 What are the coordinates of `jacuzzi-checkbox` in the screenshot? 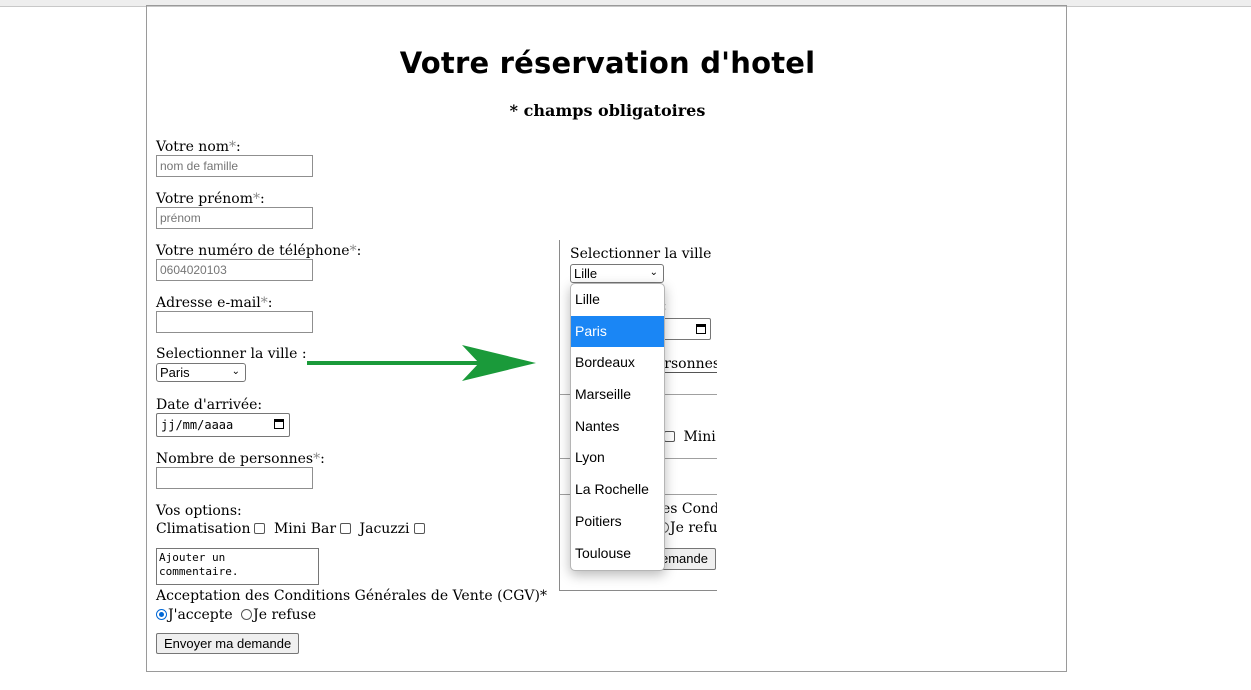 It's located at (419, 528).